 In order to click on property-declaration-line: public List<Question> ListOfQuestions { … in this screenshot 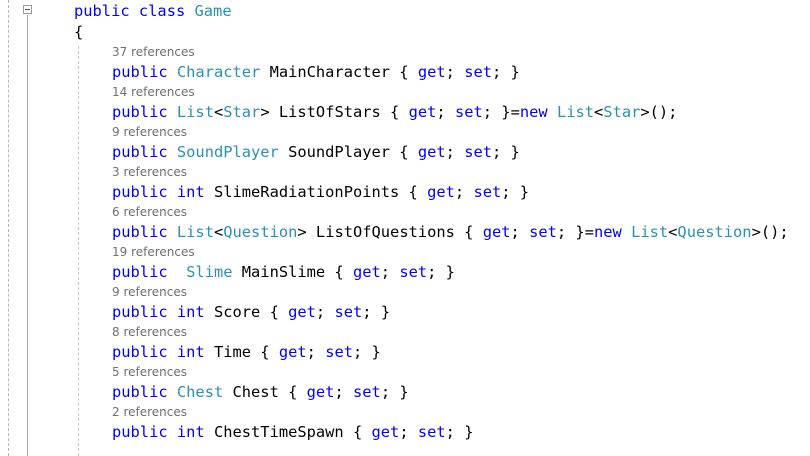, I will do `click(450, 232)`.